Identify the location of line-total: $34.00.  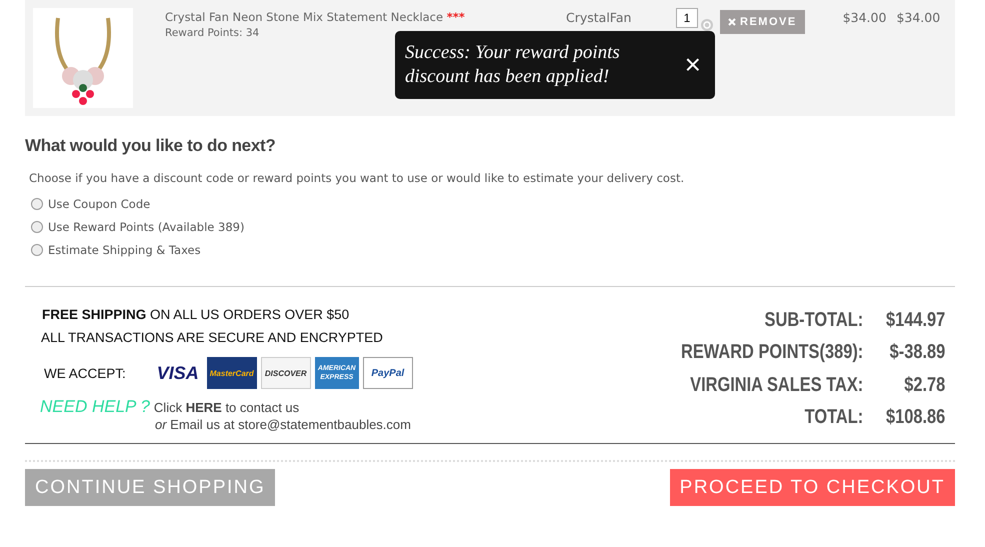
(918, 17).